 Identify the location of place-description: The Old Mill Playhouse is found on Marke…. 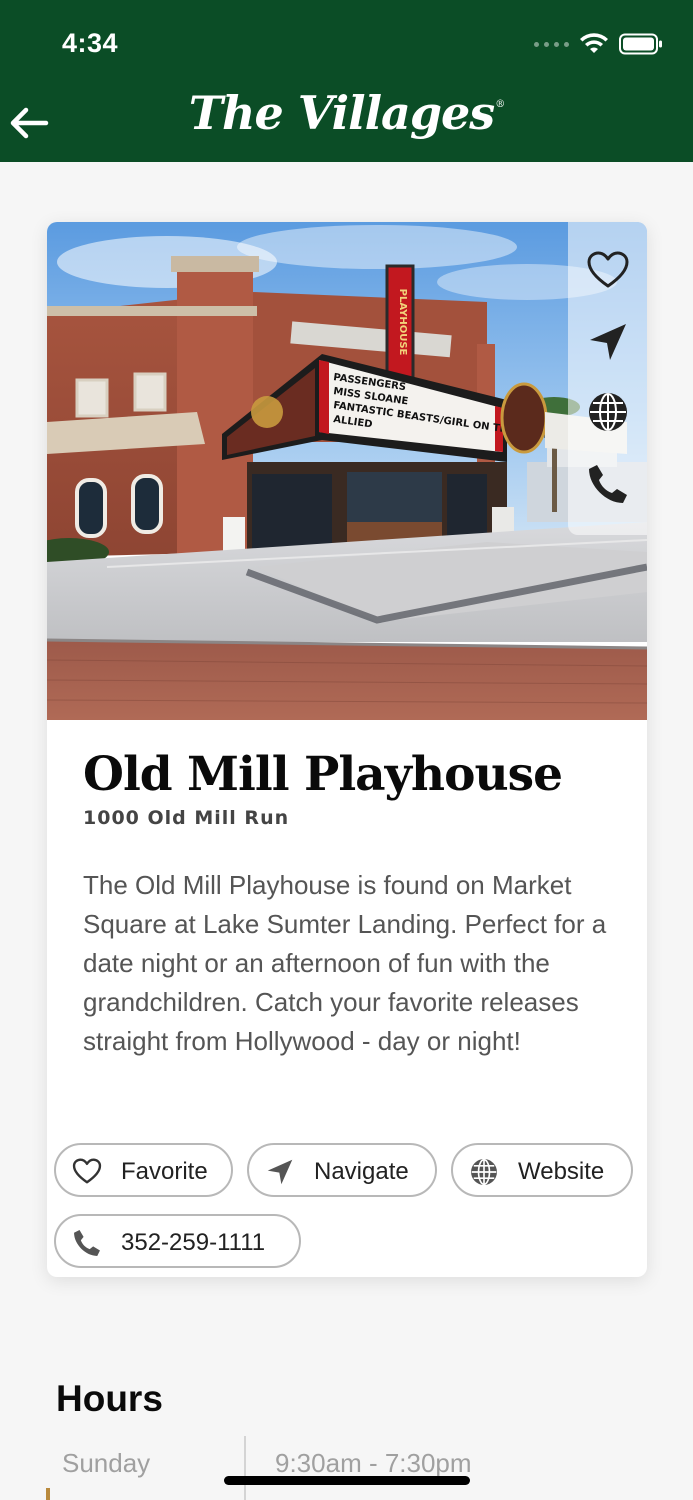
(345, 963).